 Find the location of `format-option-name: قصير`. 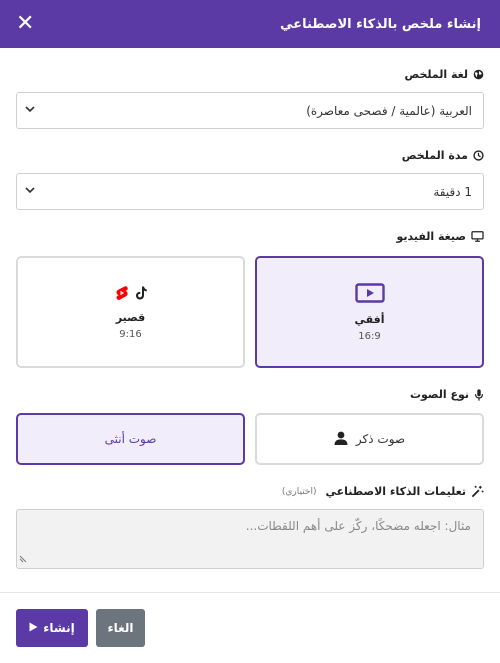

format-option-name: قصير is located at coordinates (130, 317).